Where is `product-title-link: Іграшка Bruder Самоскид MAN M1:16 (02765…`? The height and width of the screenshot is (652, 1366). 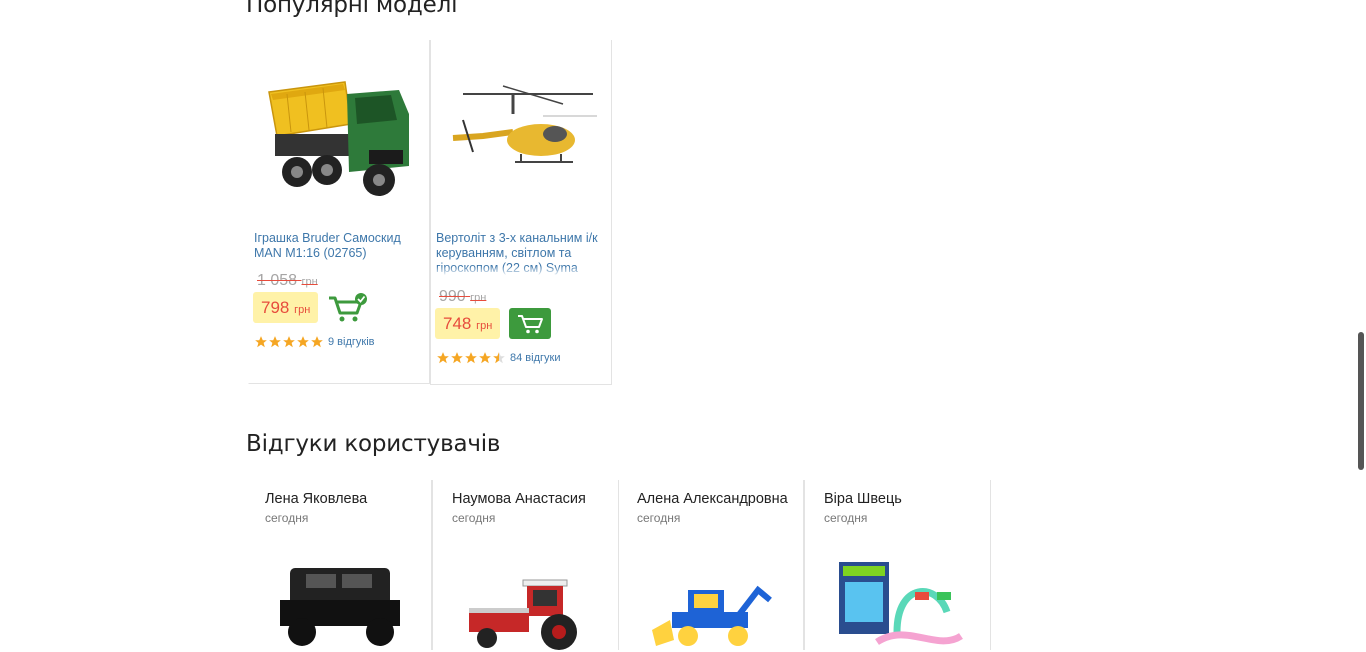
product-title-link: Іграшка Bruder Самоскид MAN M1:16 (02765… is located at coordinates (336, 246).